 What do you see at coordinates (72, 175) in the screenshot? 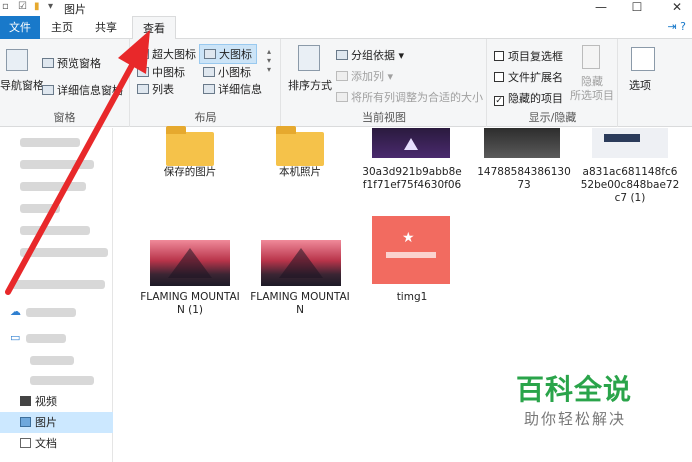
I see `arrow-shaft` at bounding box center [72, 175].